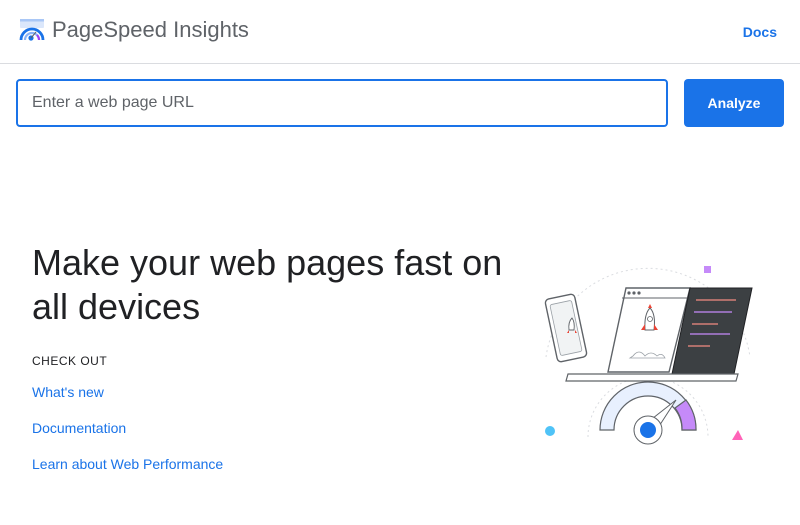 This screenshot has width=800, height=525. Describe the element at coordinates (566, 328) in the screenshot. I see `phone-device-icon` at that location.